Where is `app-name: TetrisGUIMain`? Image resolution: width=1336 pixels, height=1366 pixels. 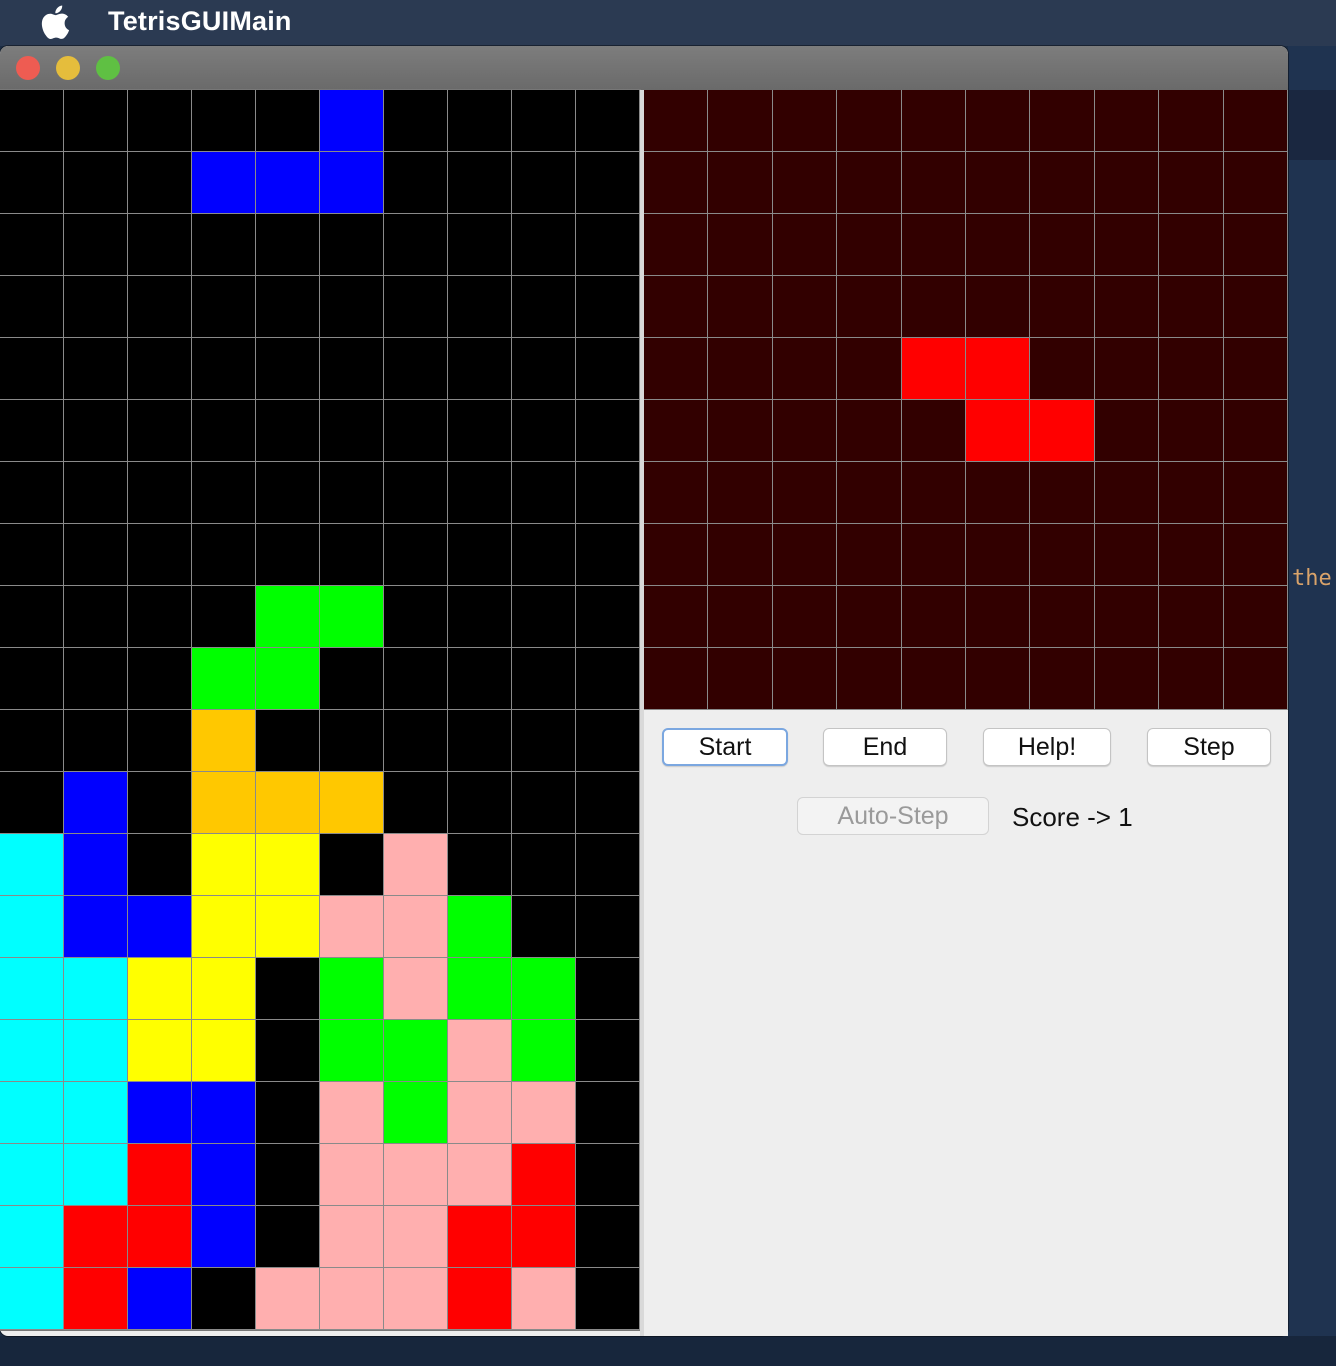
app-name: TetrisGUIMain is located at coordinates (200, 21).